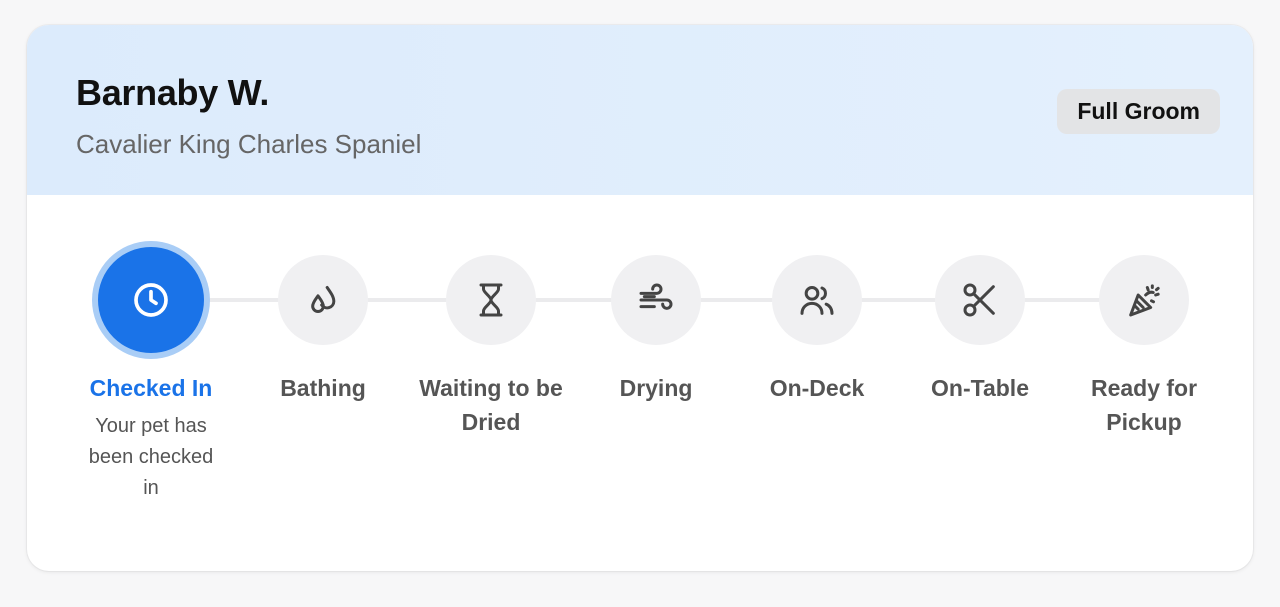  Describe the element at coordinates (1138, 111) in the screenshot. I see `service-badge: Full Groom` at that location.